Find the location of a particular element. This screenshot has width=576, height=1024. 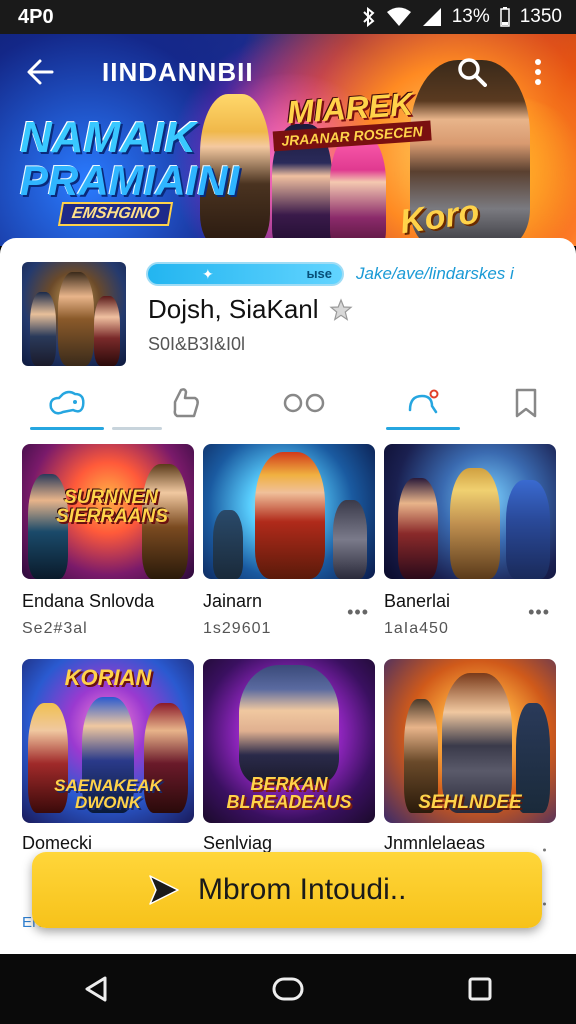

game-thumbnail: KORIAN SAENAKEAK DWONK is located at coordinates (108, 741).